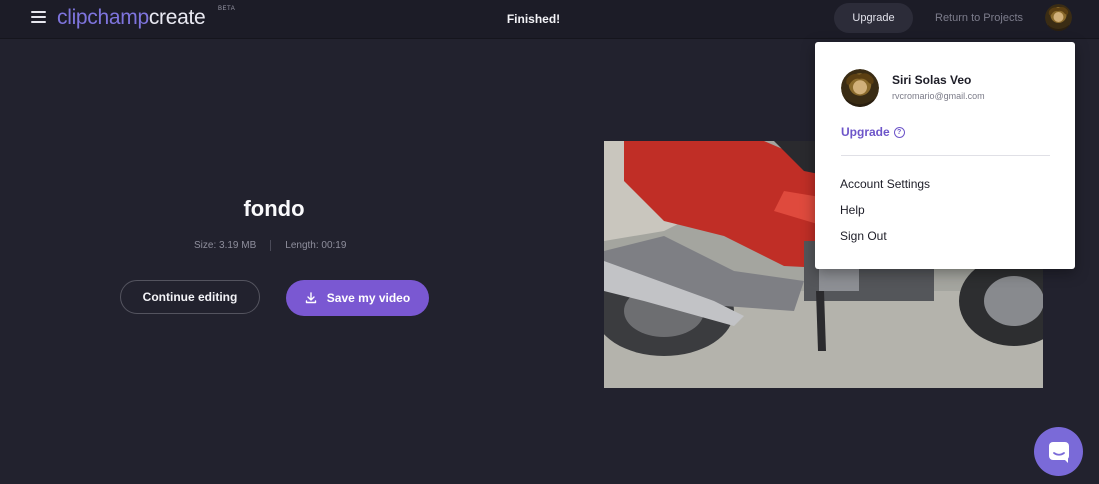 The height and width of the screenshot is (484, 1099). I want to click on menu-divider, so click(945, 155).